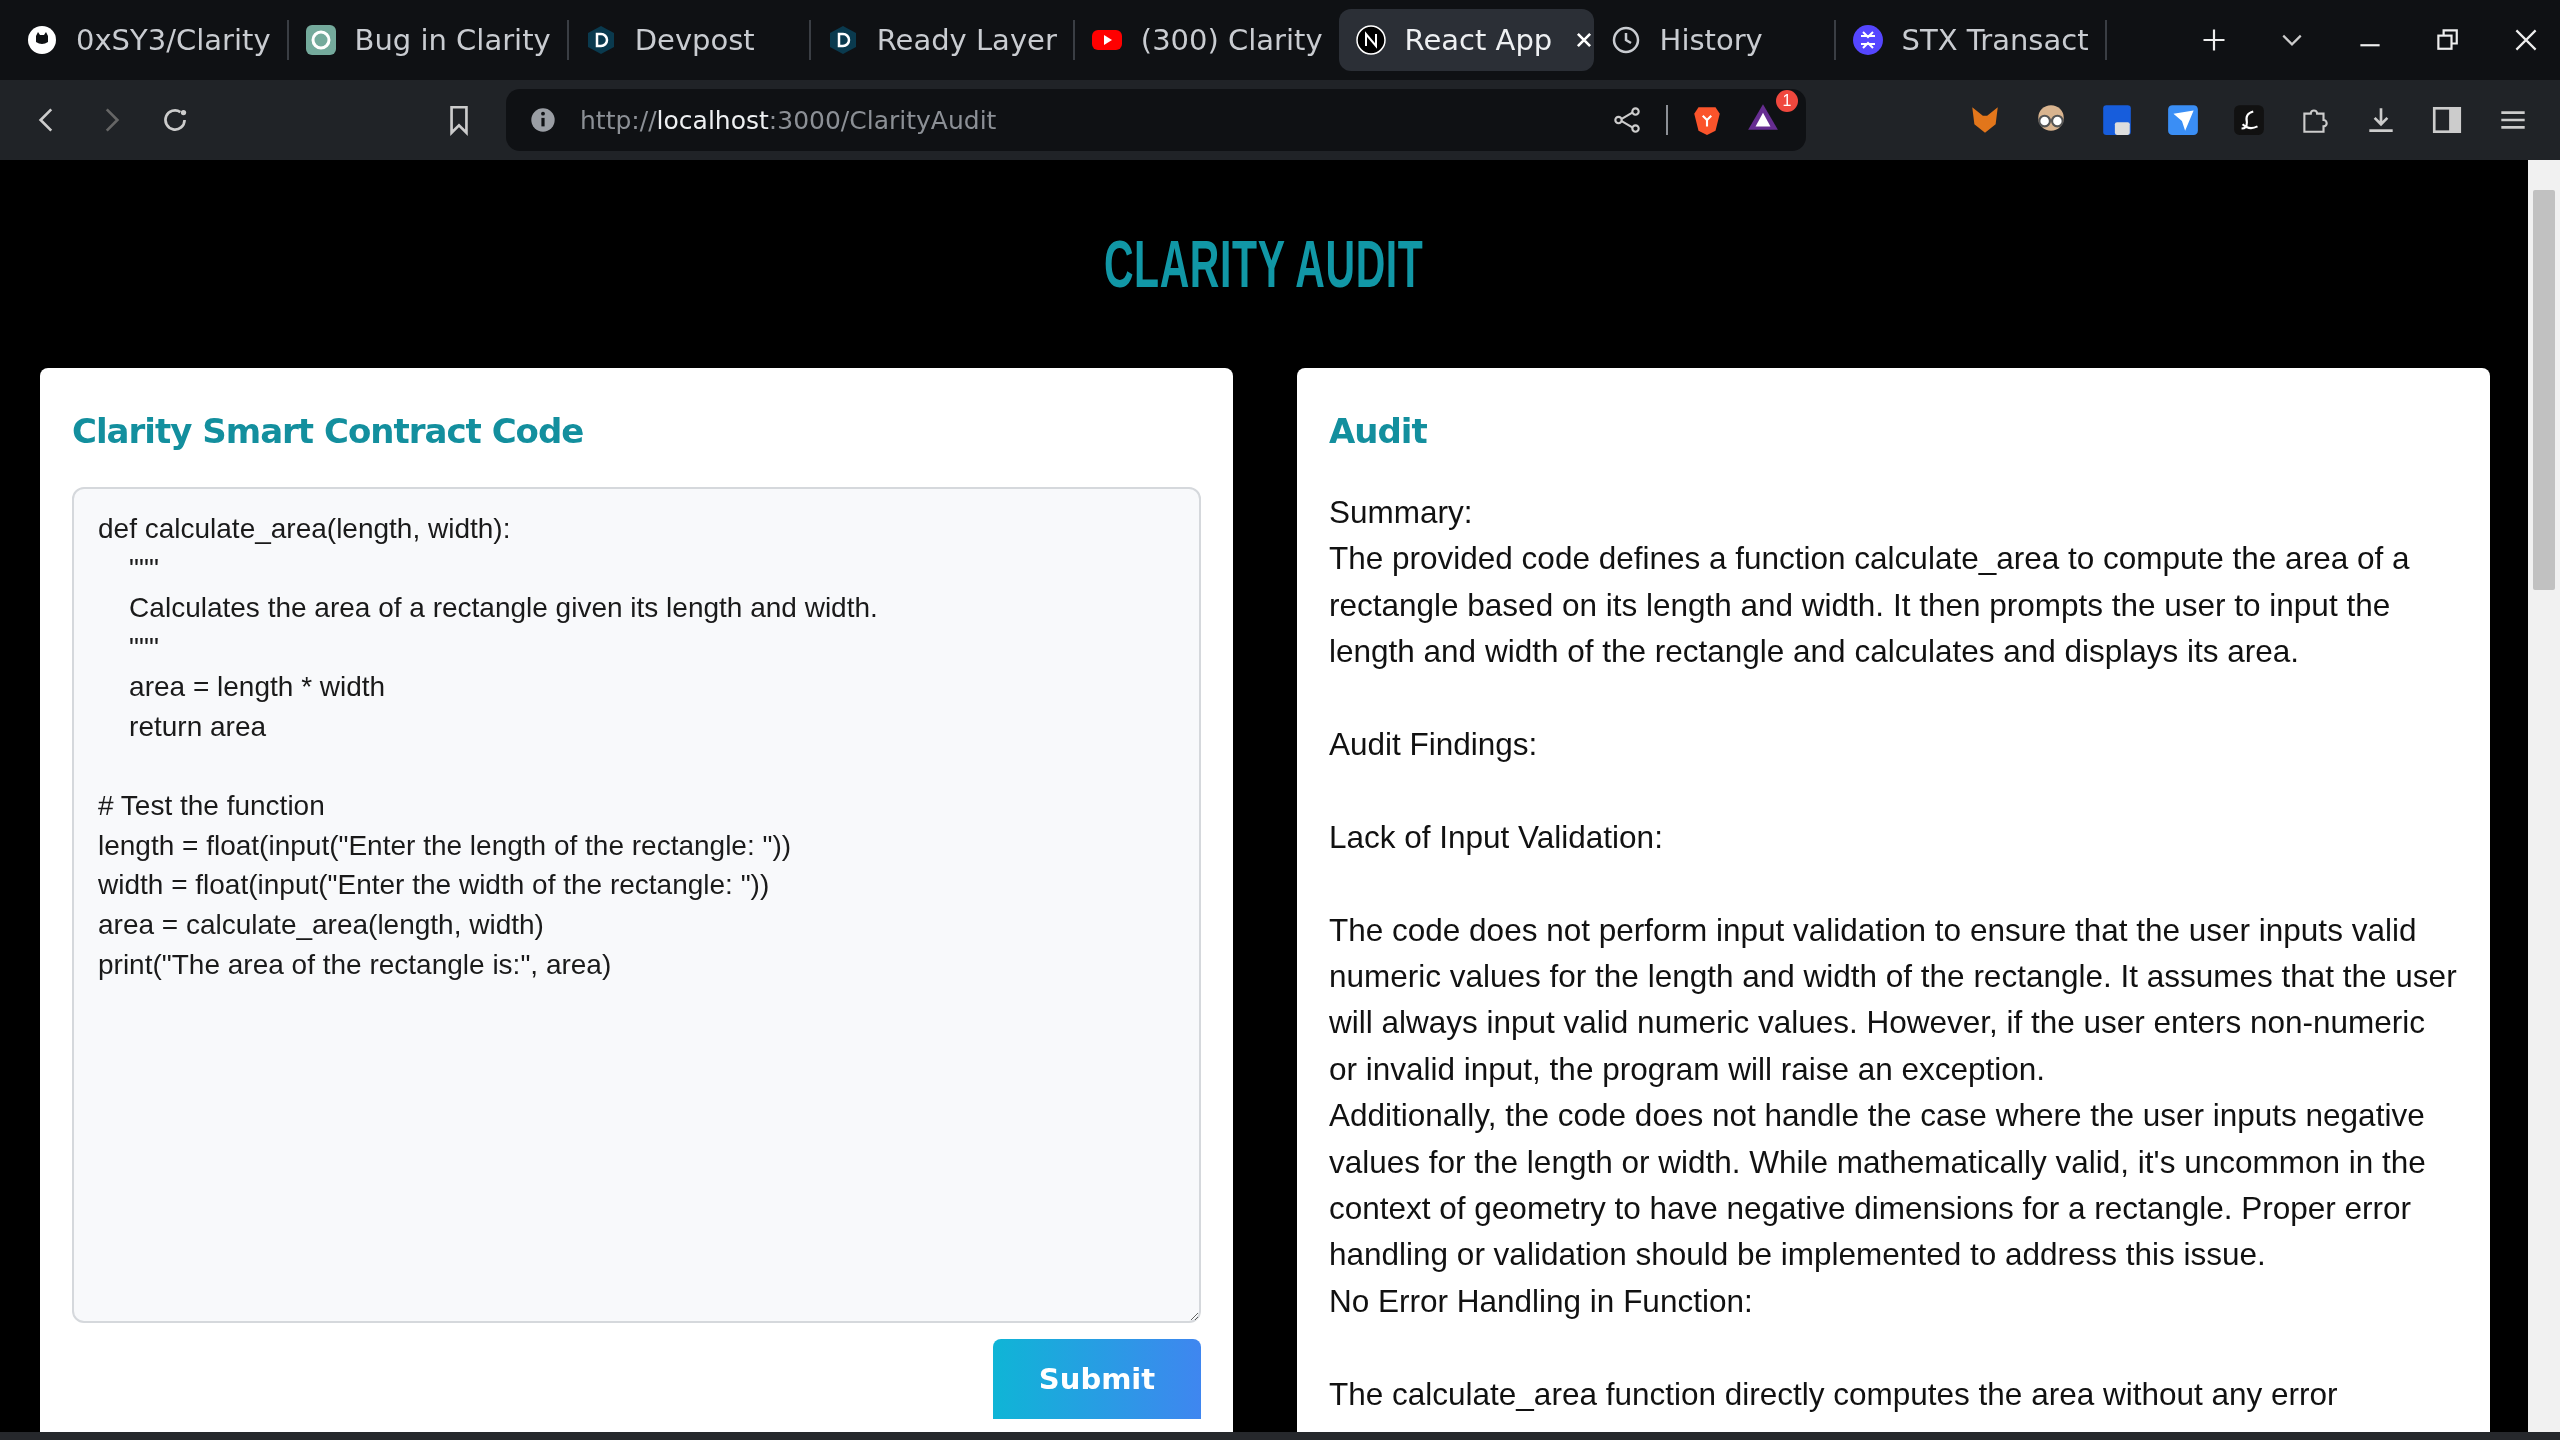 This screenshot has height=1440, width=2560. I want to click on audit-paragraph: The calculate_area function directly computes the area without any error, so click(1834, 1394).